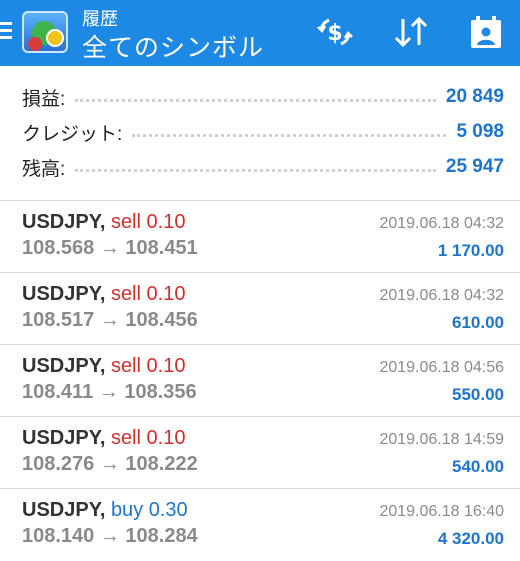 The width and height of the screenshot is (520, 561). What do you see at coordinates (168, 510) in the screenshot?
I see `trade-volume: 0.30` at bounding box center [168, 510].